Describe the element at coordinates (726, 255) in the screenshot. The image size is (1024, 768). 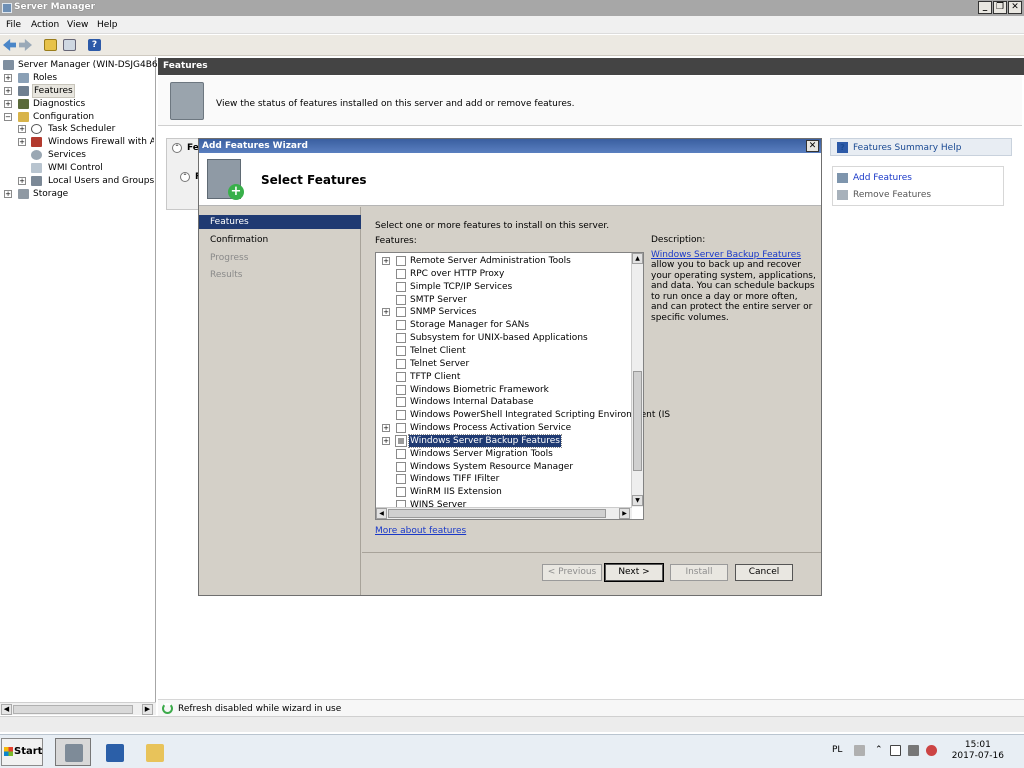
I see `description-link: Windows Server Backup Features` at that location.